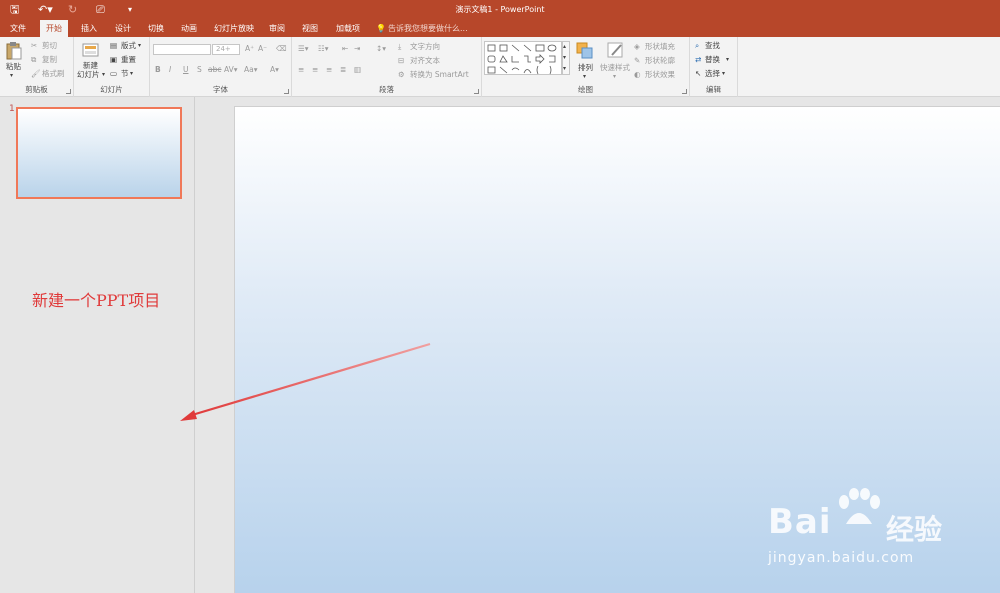  What do you see at coordinates (112, 67) in the screenshot?
I see `slides-group: 新建 幻灯片 ▾ ▤ 版式 ▾ ▣ 重置 ▭ 节 ▾ 幻灯片` at bounding box center [112, 67].